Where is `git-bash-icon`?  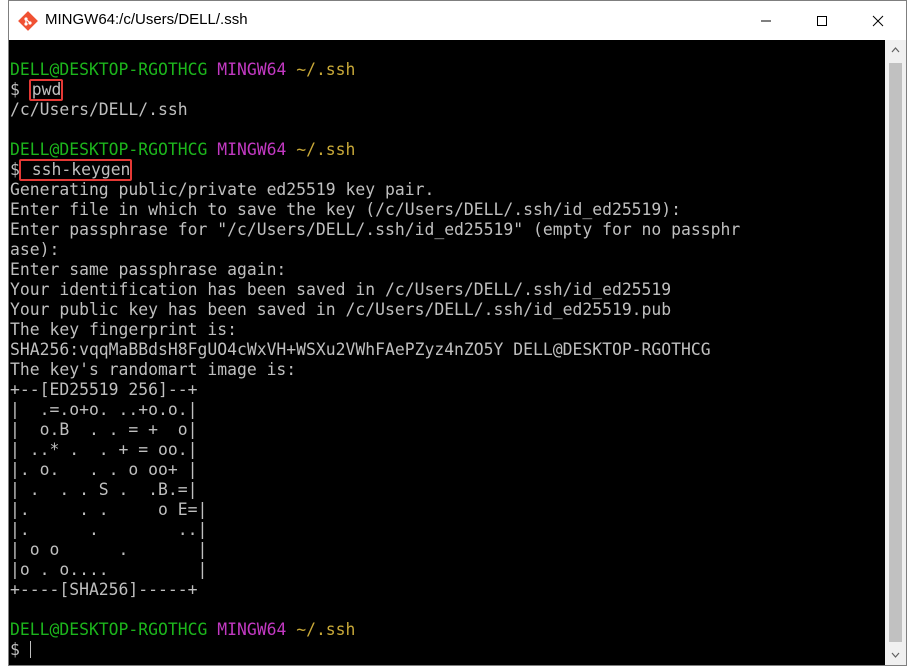
git-bash-icon is located at coordinates (28, 21).